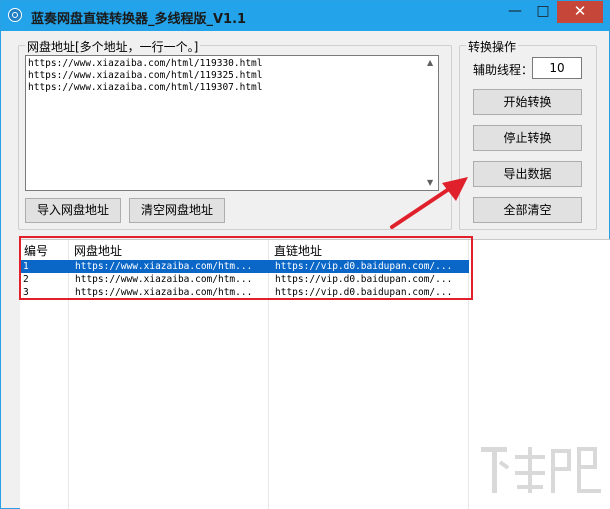  I want to click on import-urls-button: 导入网盘地址, so click(73, 210).